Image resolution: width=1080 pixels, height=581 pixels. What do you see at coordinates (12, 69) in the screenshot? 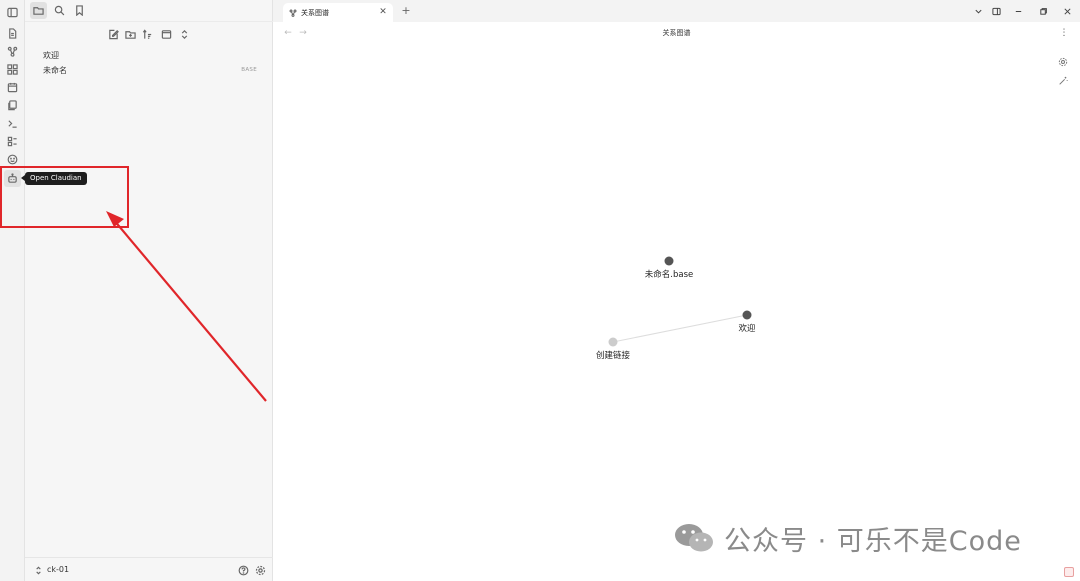
I see `canvas-icon` at bounding box center [12, 69].